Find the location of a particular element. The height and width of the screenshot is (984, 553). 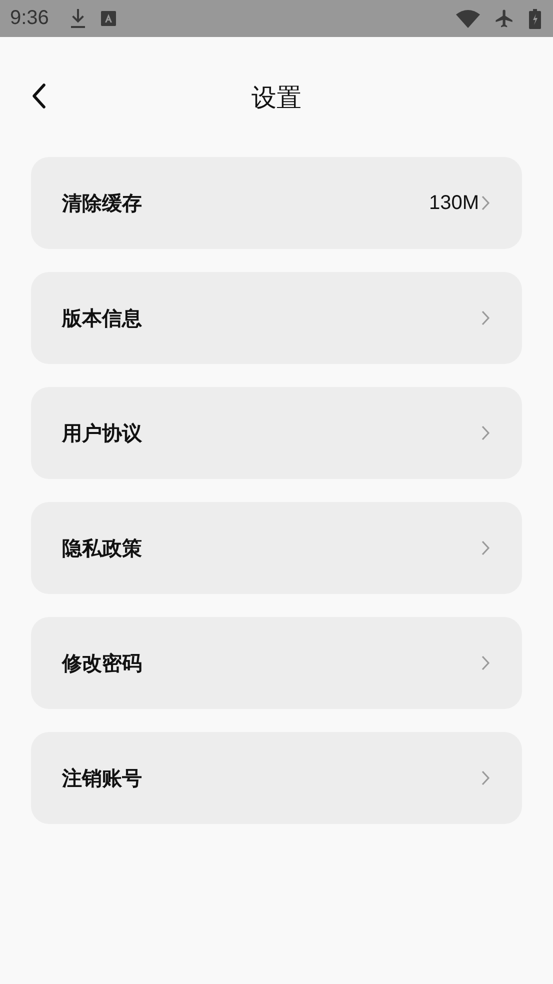

item-label: 用户协议 is located at coordinates (102, 433).